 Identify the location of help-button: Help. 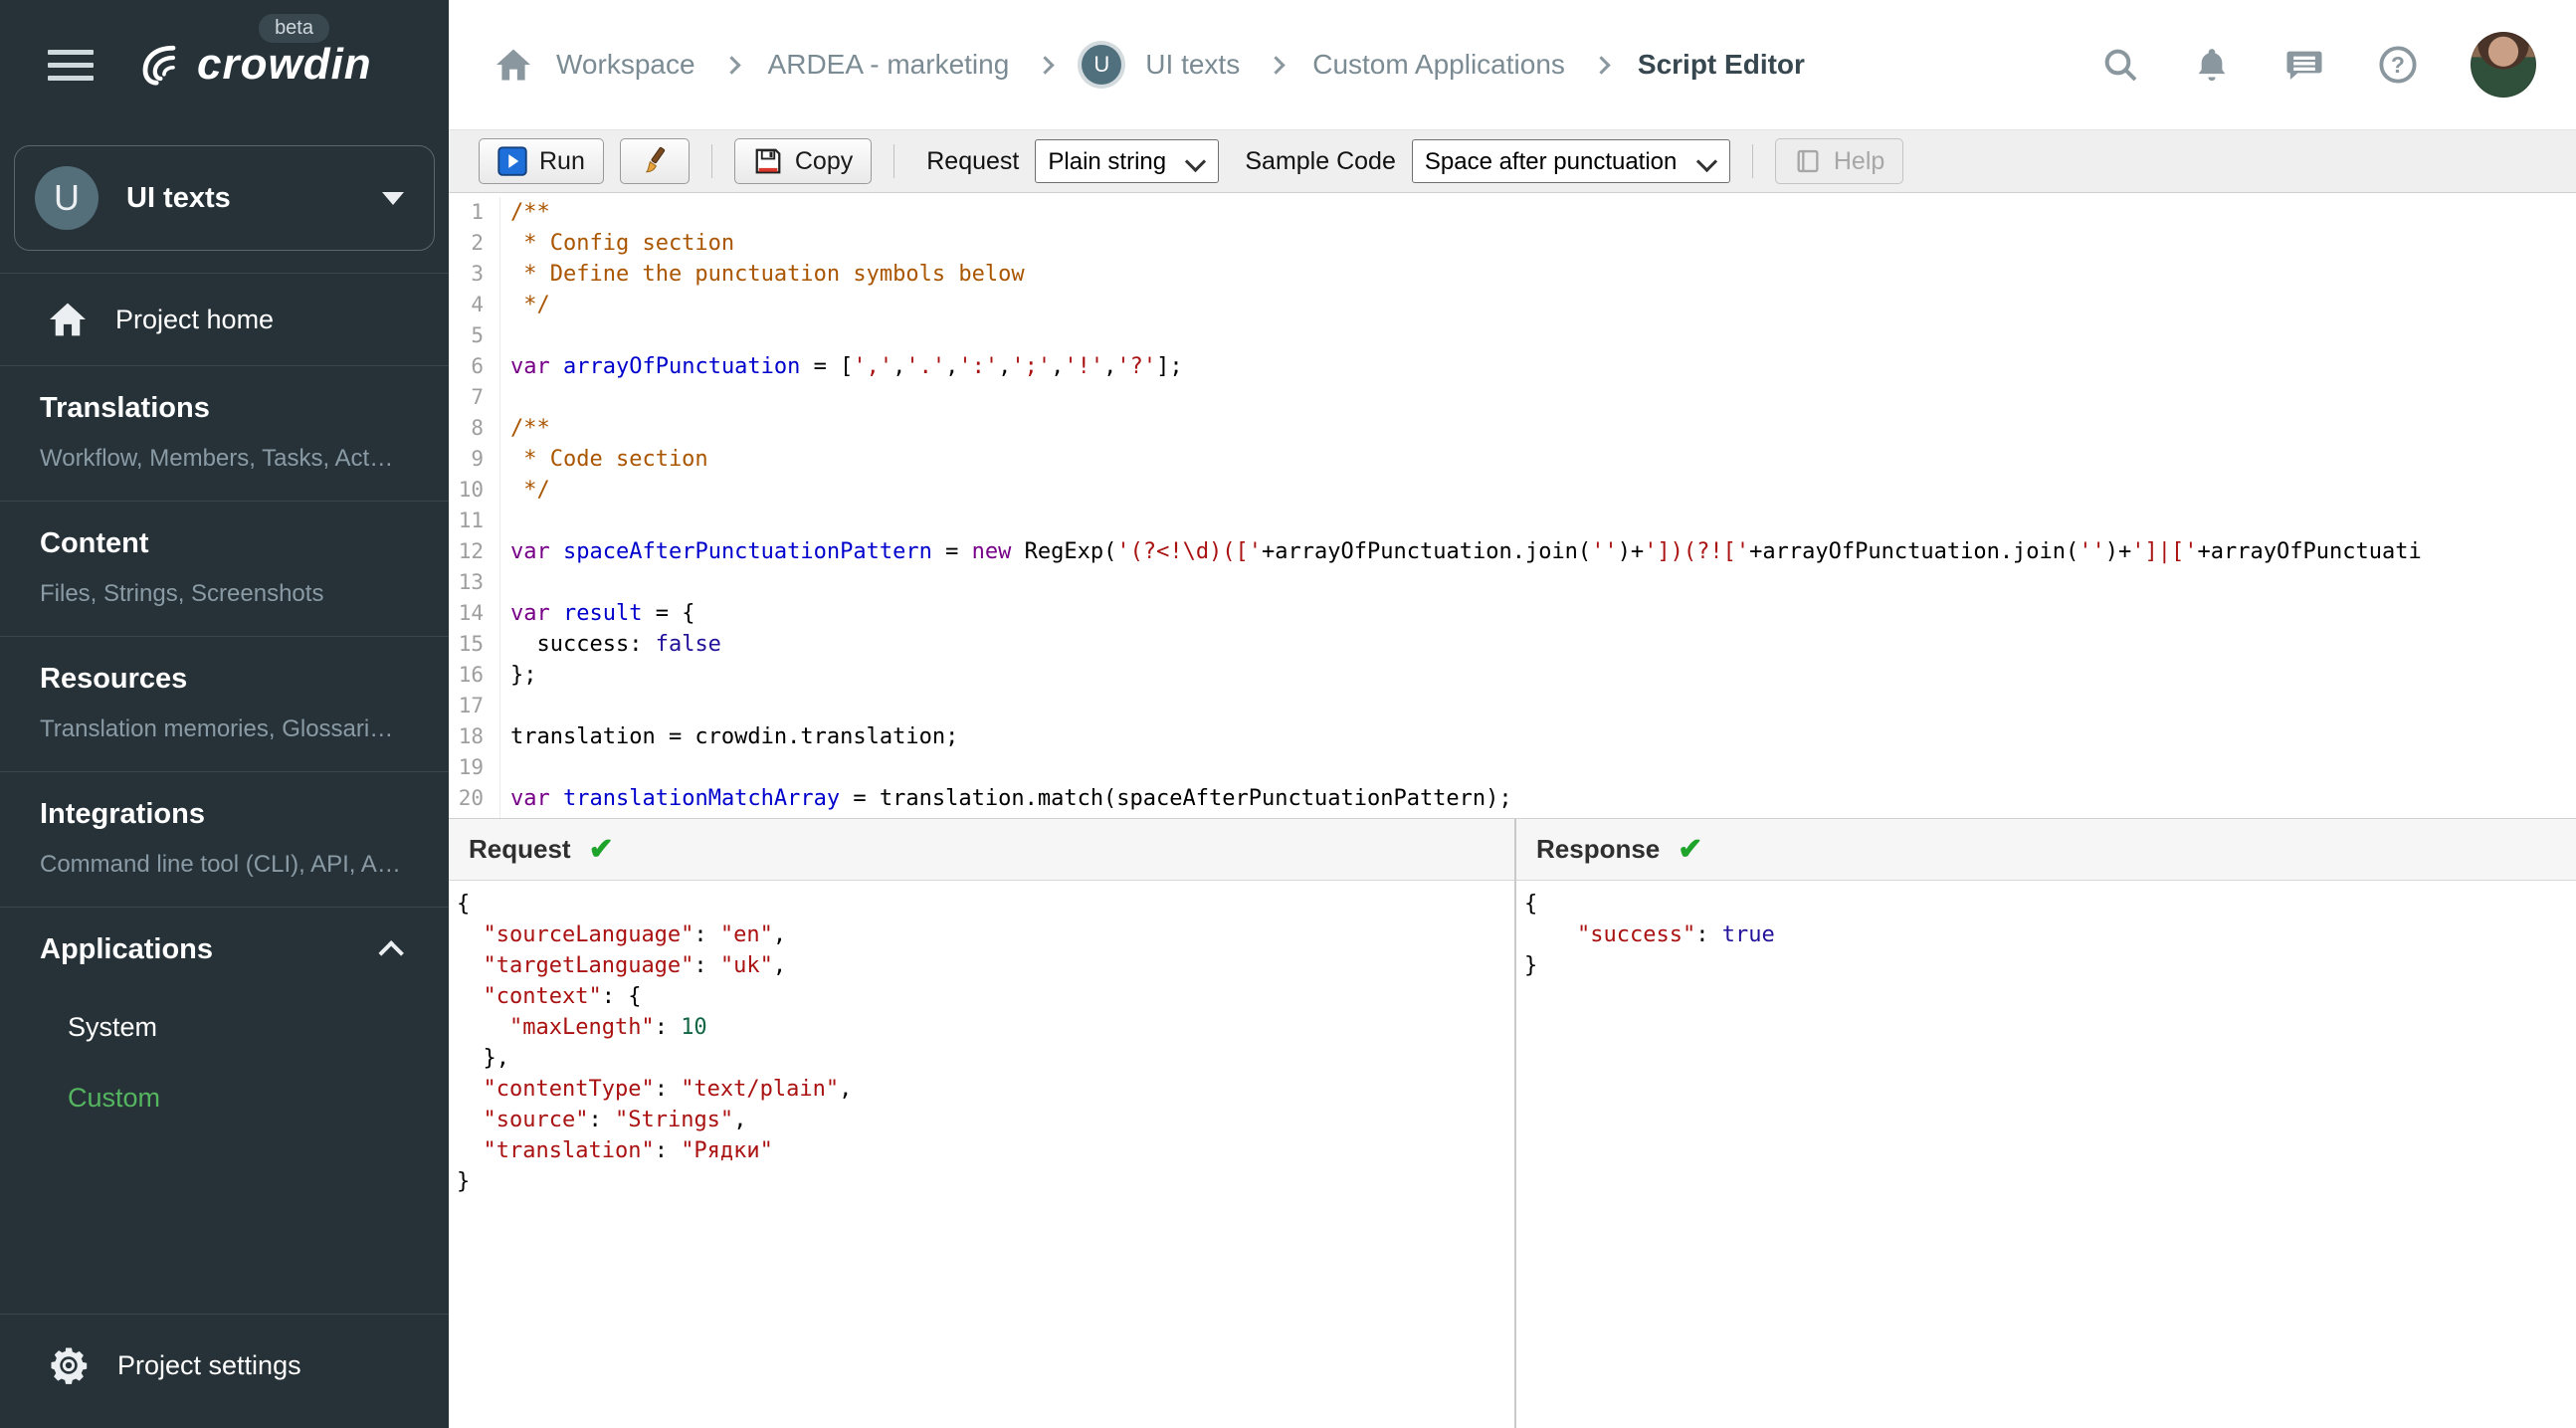
(1839, 161).